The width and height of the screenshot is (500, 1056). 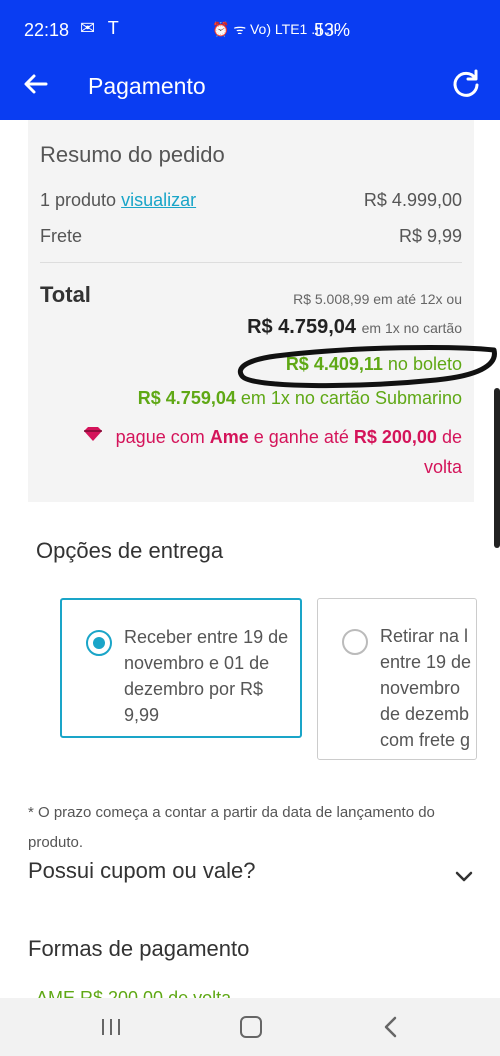 What do you see at coordinates (250, 86) in the screenshot?
I see `app-bar: Pagamento` at bounding box center [250, 86].